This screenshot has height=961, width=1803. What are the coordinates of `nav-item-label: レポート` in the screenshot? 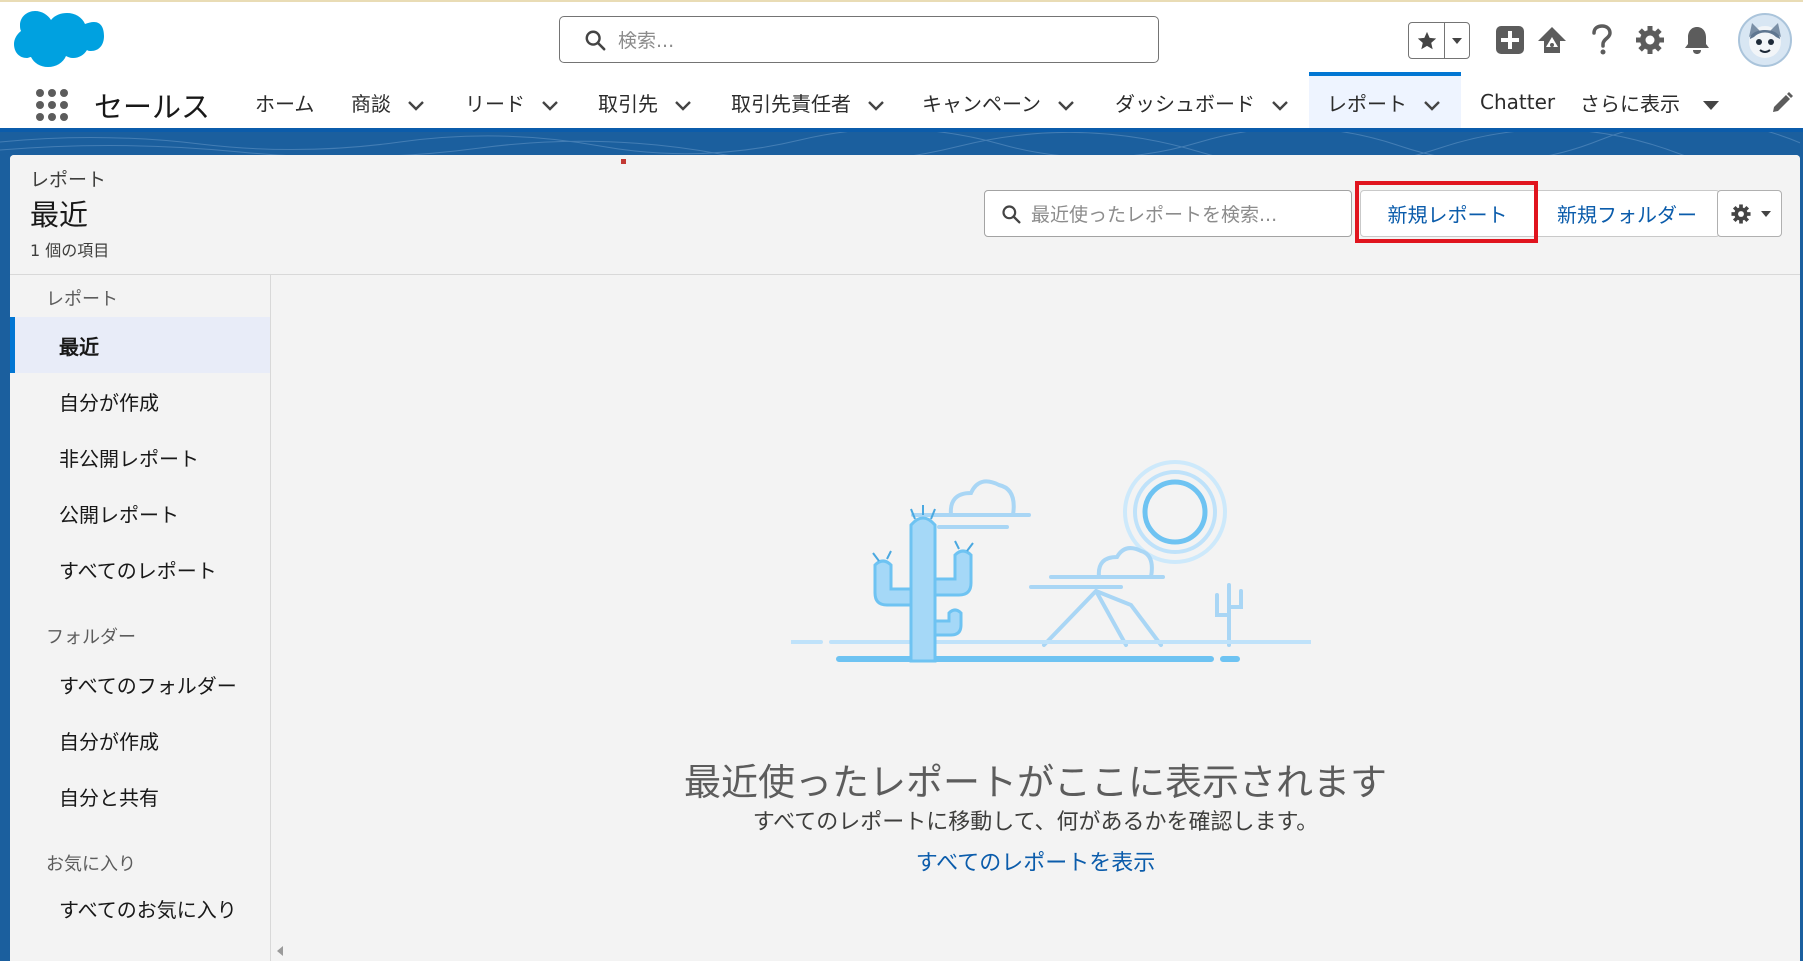 It's located at (1367, 103).